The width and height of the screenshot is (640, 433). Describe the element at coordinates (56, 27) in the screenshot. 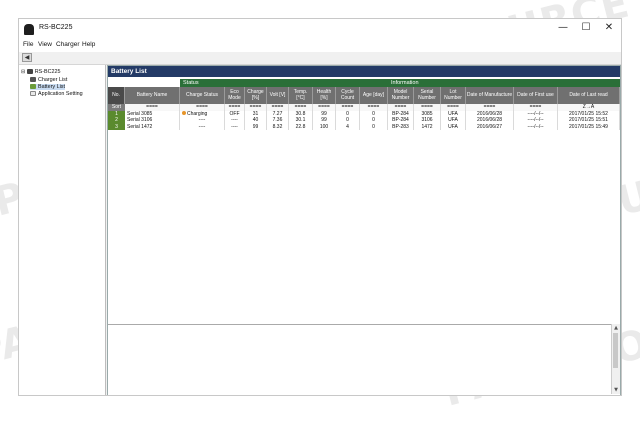

I see `window-title: RS-BC225` at that location.